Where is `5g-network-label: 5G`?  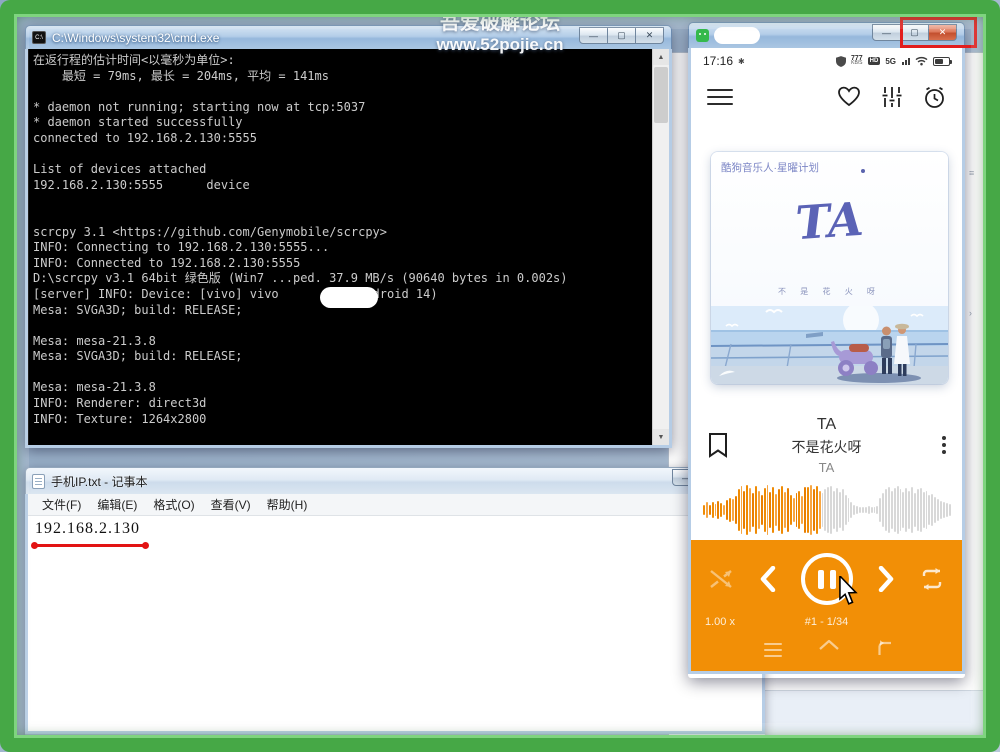
5g-network-label: 5G is located at coordinates (890, 61).